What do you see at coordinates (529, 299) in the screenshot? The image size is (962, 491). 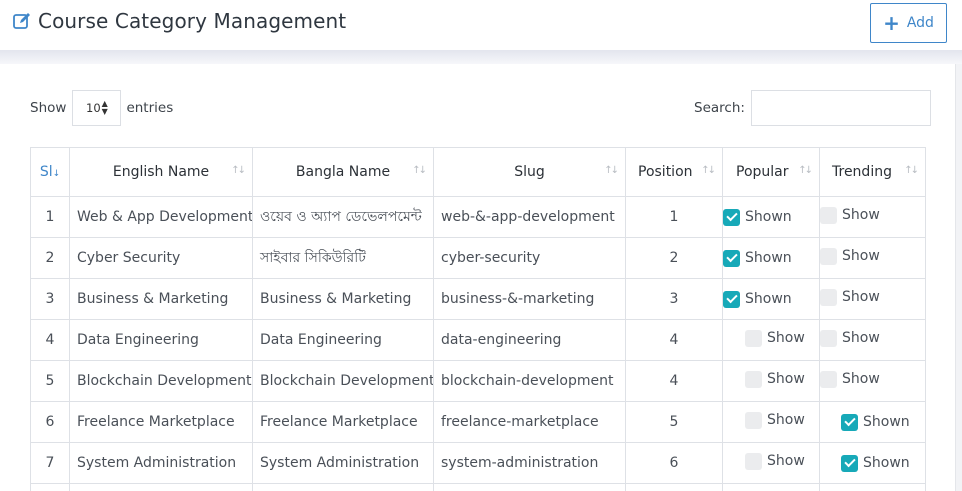 I see `cell-slug: business-&-marketing` at bounding box center [529, 299].